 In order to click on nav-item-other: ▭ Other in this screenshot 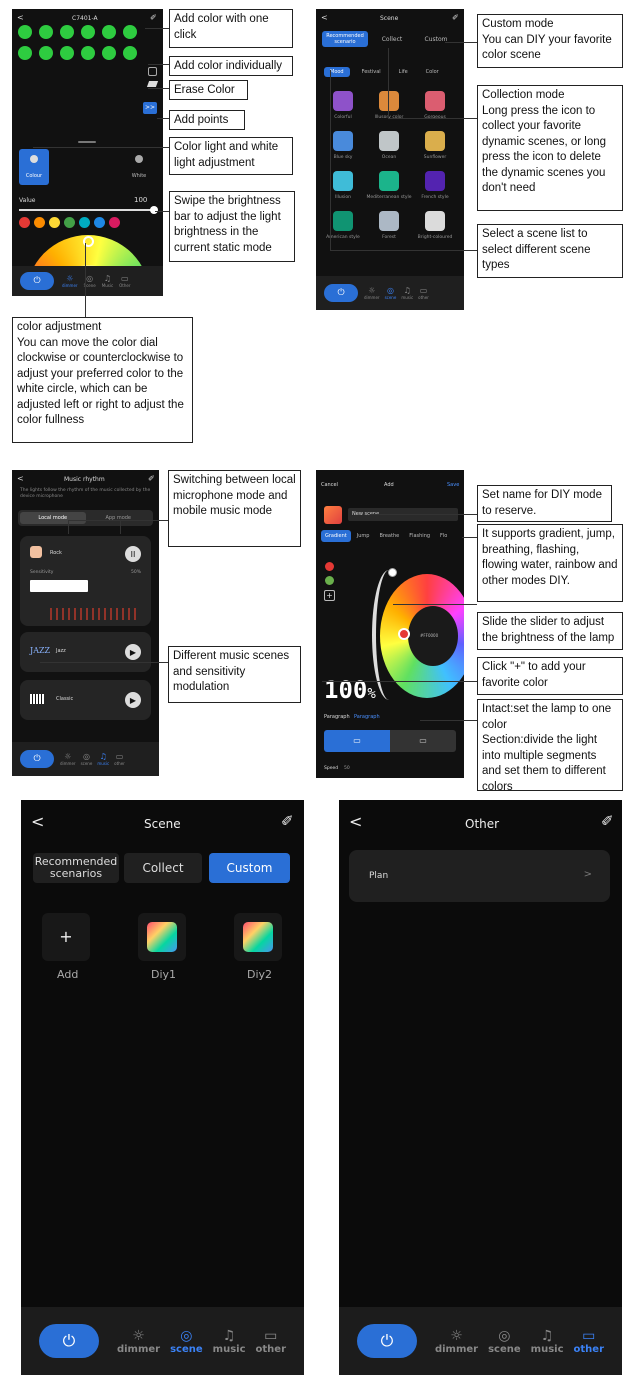, I will do `click(124, 281)`.